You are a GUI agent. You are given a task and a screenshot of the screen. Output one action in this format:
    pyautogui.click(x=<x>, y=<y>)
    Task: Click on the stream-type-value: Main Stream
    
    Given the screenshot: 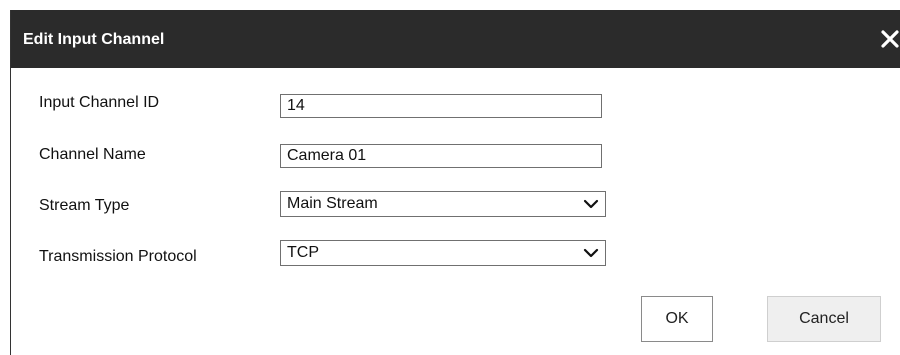 What is the action you would take?
    pyautogui.click(x=332, y=203)
    